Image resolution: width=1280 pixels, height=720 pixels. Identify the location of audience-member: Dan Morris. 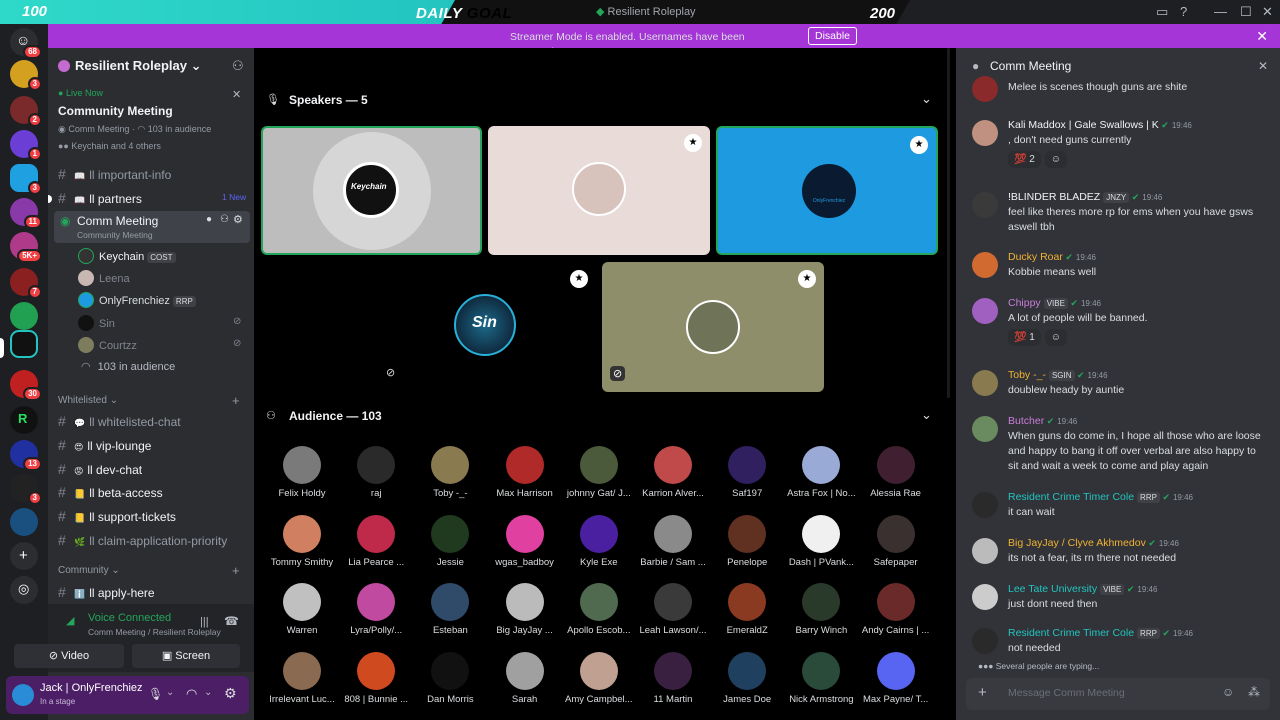
(450, 678).